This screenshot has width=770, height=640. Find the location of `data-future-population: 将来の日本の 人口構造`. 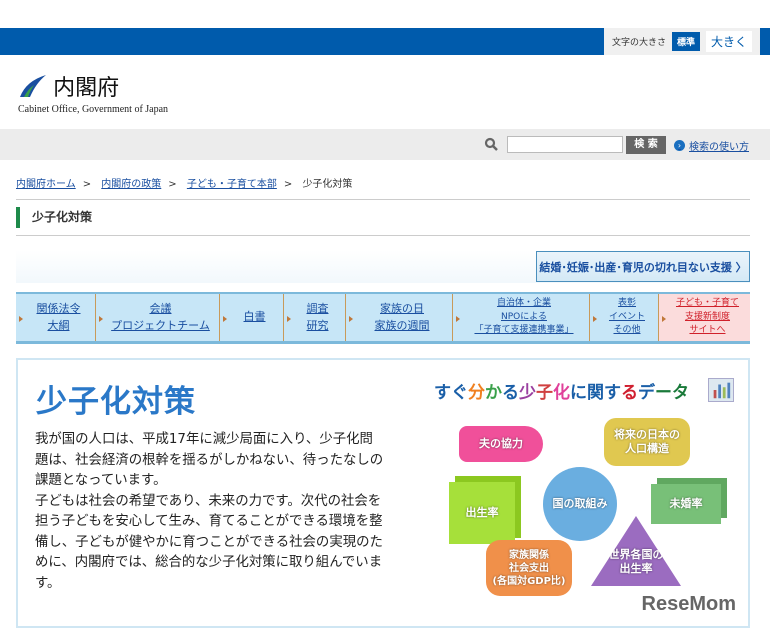

data-future-population: 将来の日本の 人口構造 is located at coordinates (647, 442).